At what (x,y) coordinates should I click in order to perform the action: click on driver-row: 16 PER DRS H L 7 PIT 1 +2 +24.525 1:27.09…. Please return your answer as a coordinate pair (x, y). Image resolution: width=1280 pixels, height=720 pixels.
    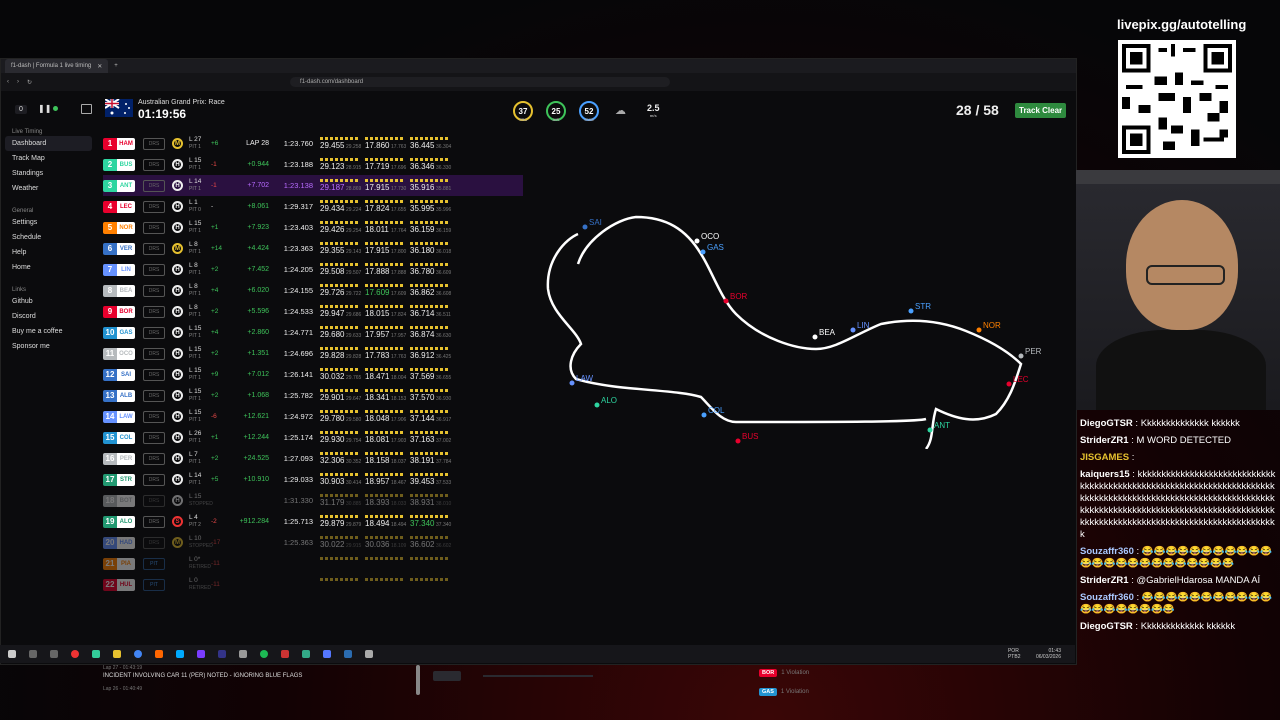
    Looking at the image, I should click on (313, 458).